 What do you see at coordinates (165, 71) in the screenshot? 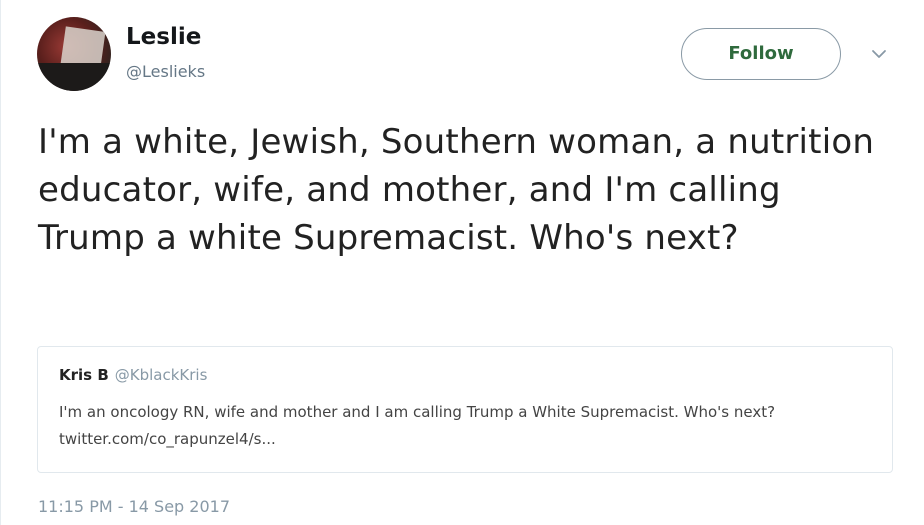
I see `author-handle: @Leslieks` at bounding box center [165, 71].